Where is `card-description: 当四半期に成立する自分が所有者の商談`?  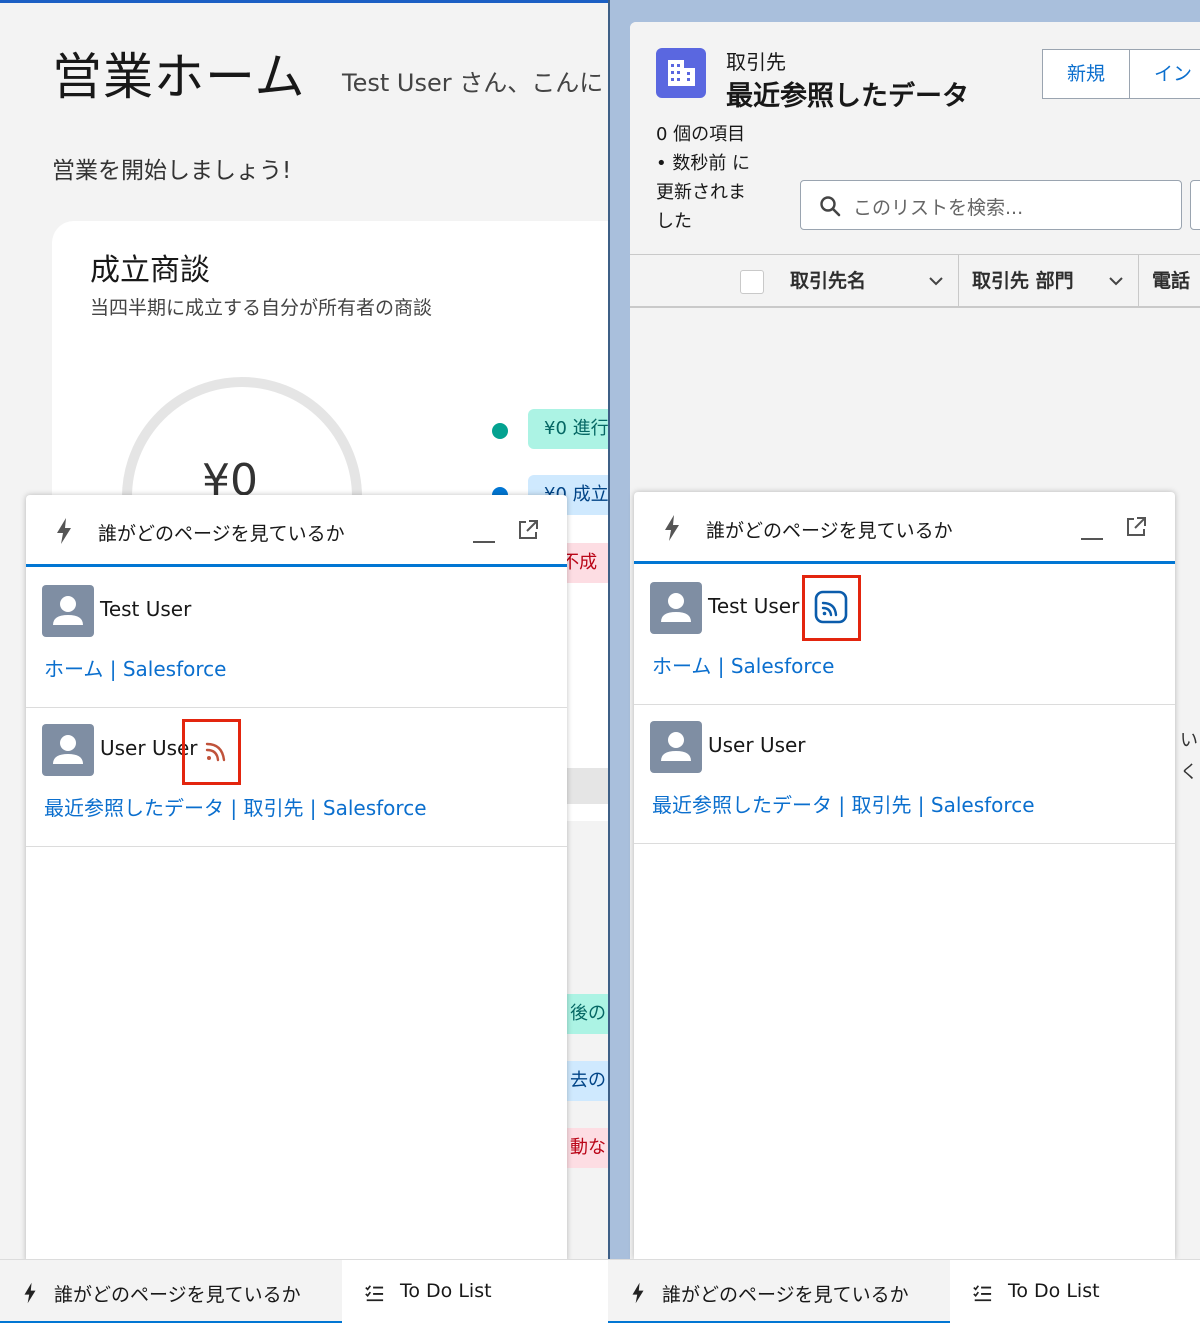 card-description: 当四半期に成立する自分が所有者の商談 is located at coordinates (261, 308).